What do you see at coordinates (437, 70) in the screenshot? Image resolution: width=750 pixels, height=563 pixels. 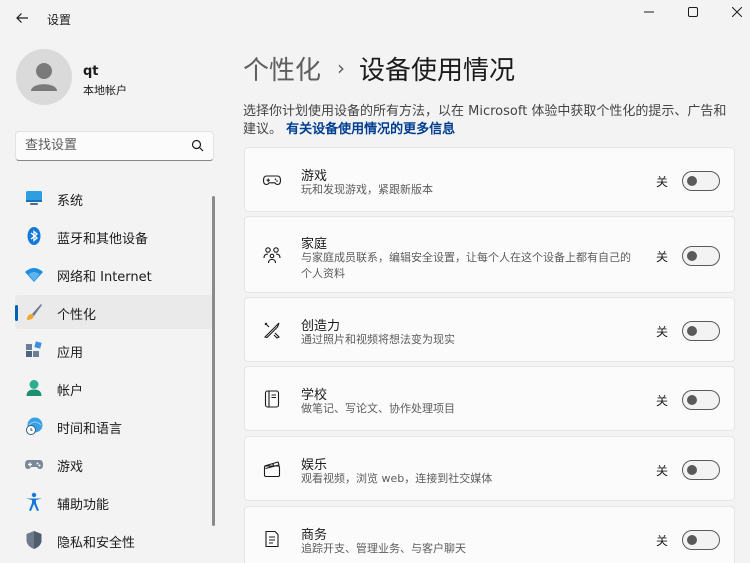 I see `page-title: 设备使用情况` at bounding box center [437, 70].